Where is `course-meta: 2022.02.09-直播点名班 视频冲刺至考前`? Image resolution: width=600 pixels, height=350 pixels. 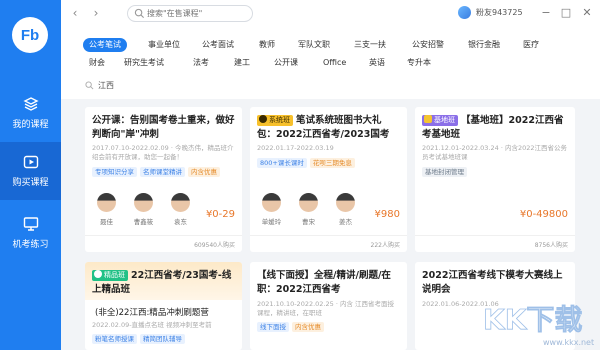
course-meta: 2022.02.09-直播点名班 视频冲刺至考前 is located at coordinates (152, 325).